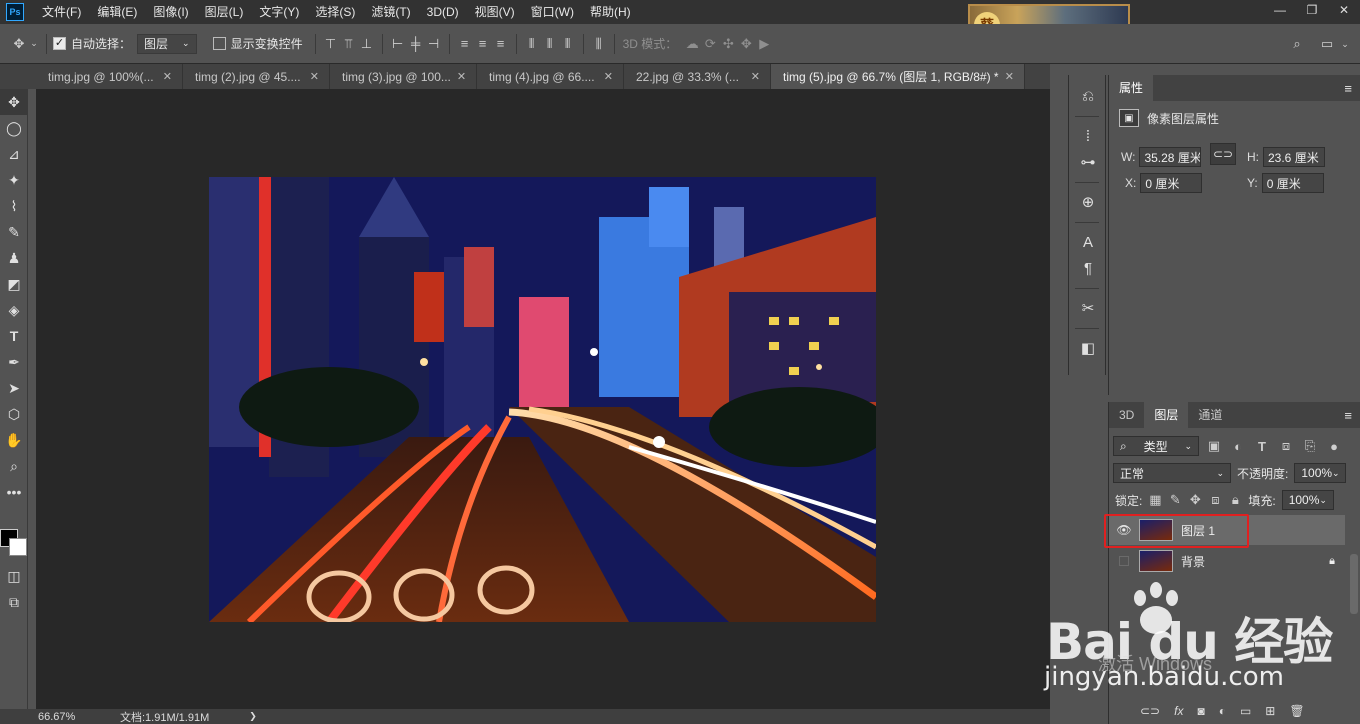 The image size is (1360, 724). I want to click on move-tool: ✥, so click(14, 102).